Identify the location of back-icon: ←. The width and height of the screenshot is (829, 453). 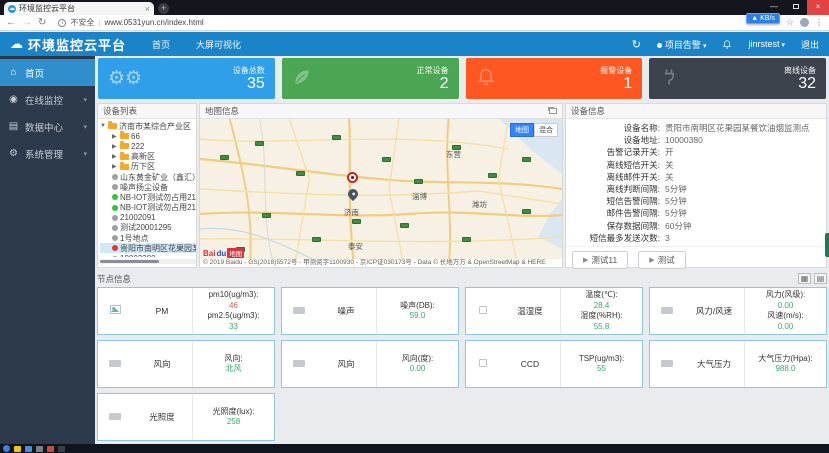
(11, 22).